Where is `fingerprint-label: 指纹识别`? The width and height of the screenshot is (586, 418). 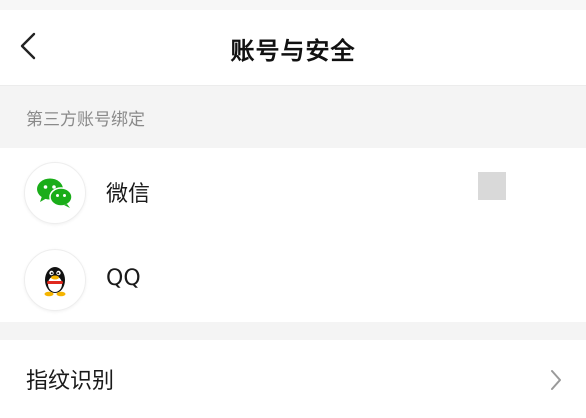
fingerprint-label: 指纹识别 is located at coordinates (70, 381).